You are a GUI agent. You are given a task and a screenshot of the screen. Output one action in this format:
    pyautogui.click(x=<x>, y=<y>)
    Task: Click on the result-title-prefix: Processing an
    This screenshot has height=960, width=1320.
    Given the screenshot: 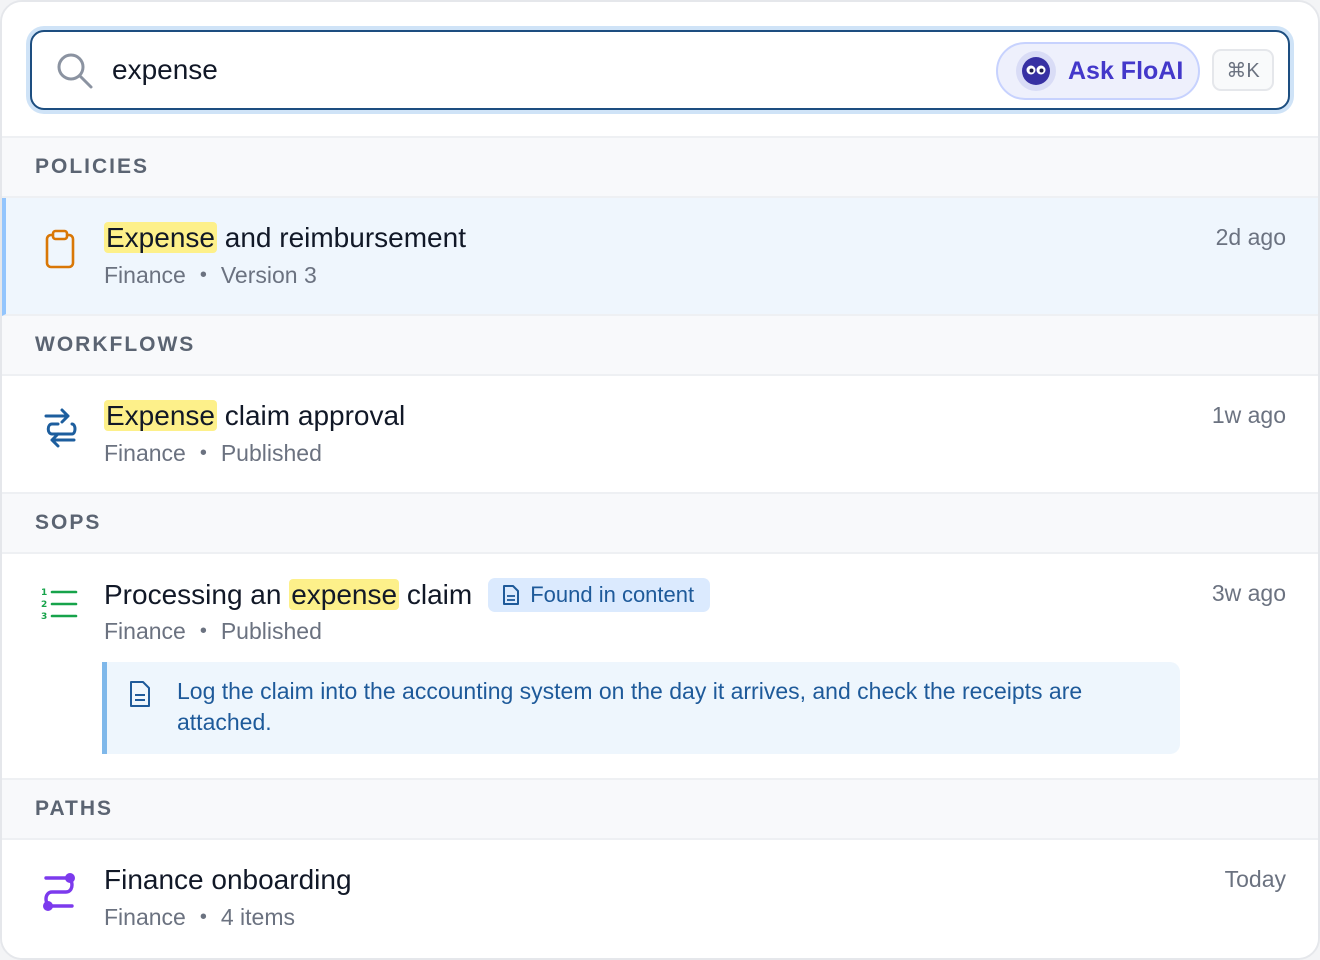 What is the action you would take?
    pyautogui.click(x=197, y=594)
    